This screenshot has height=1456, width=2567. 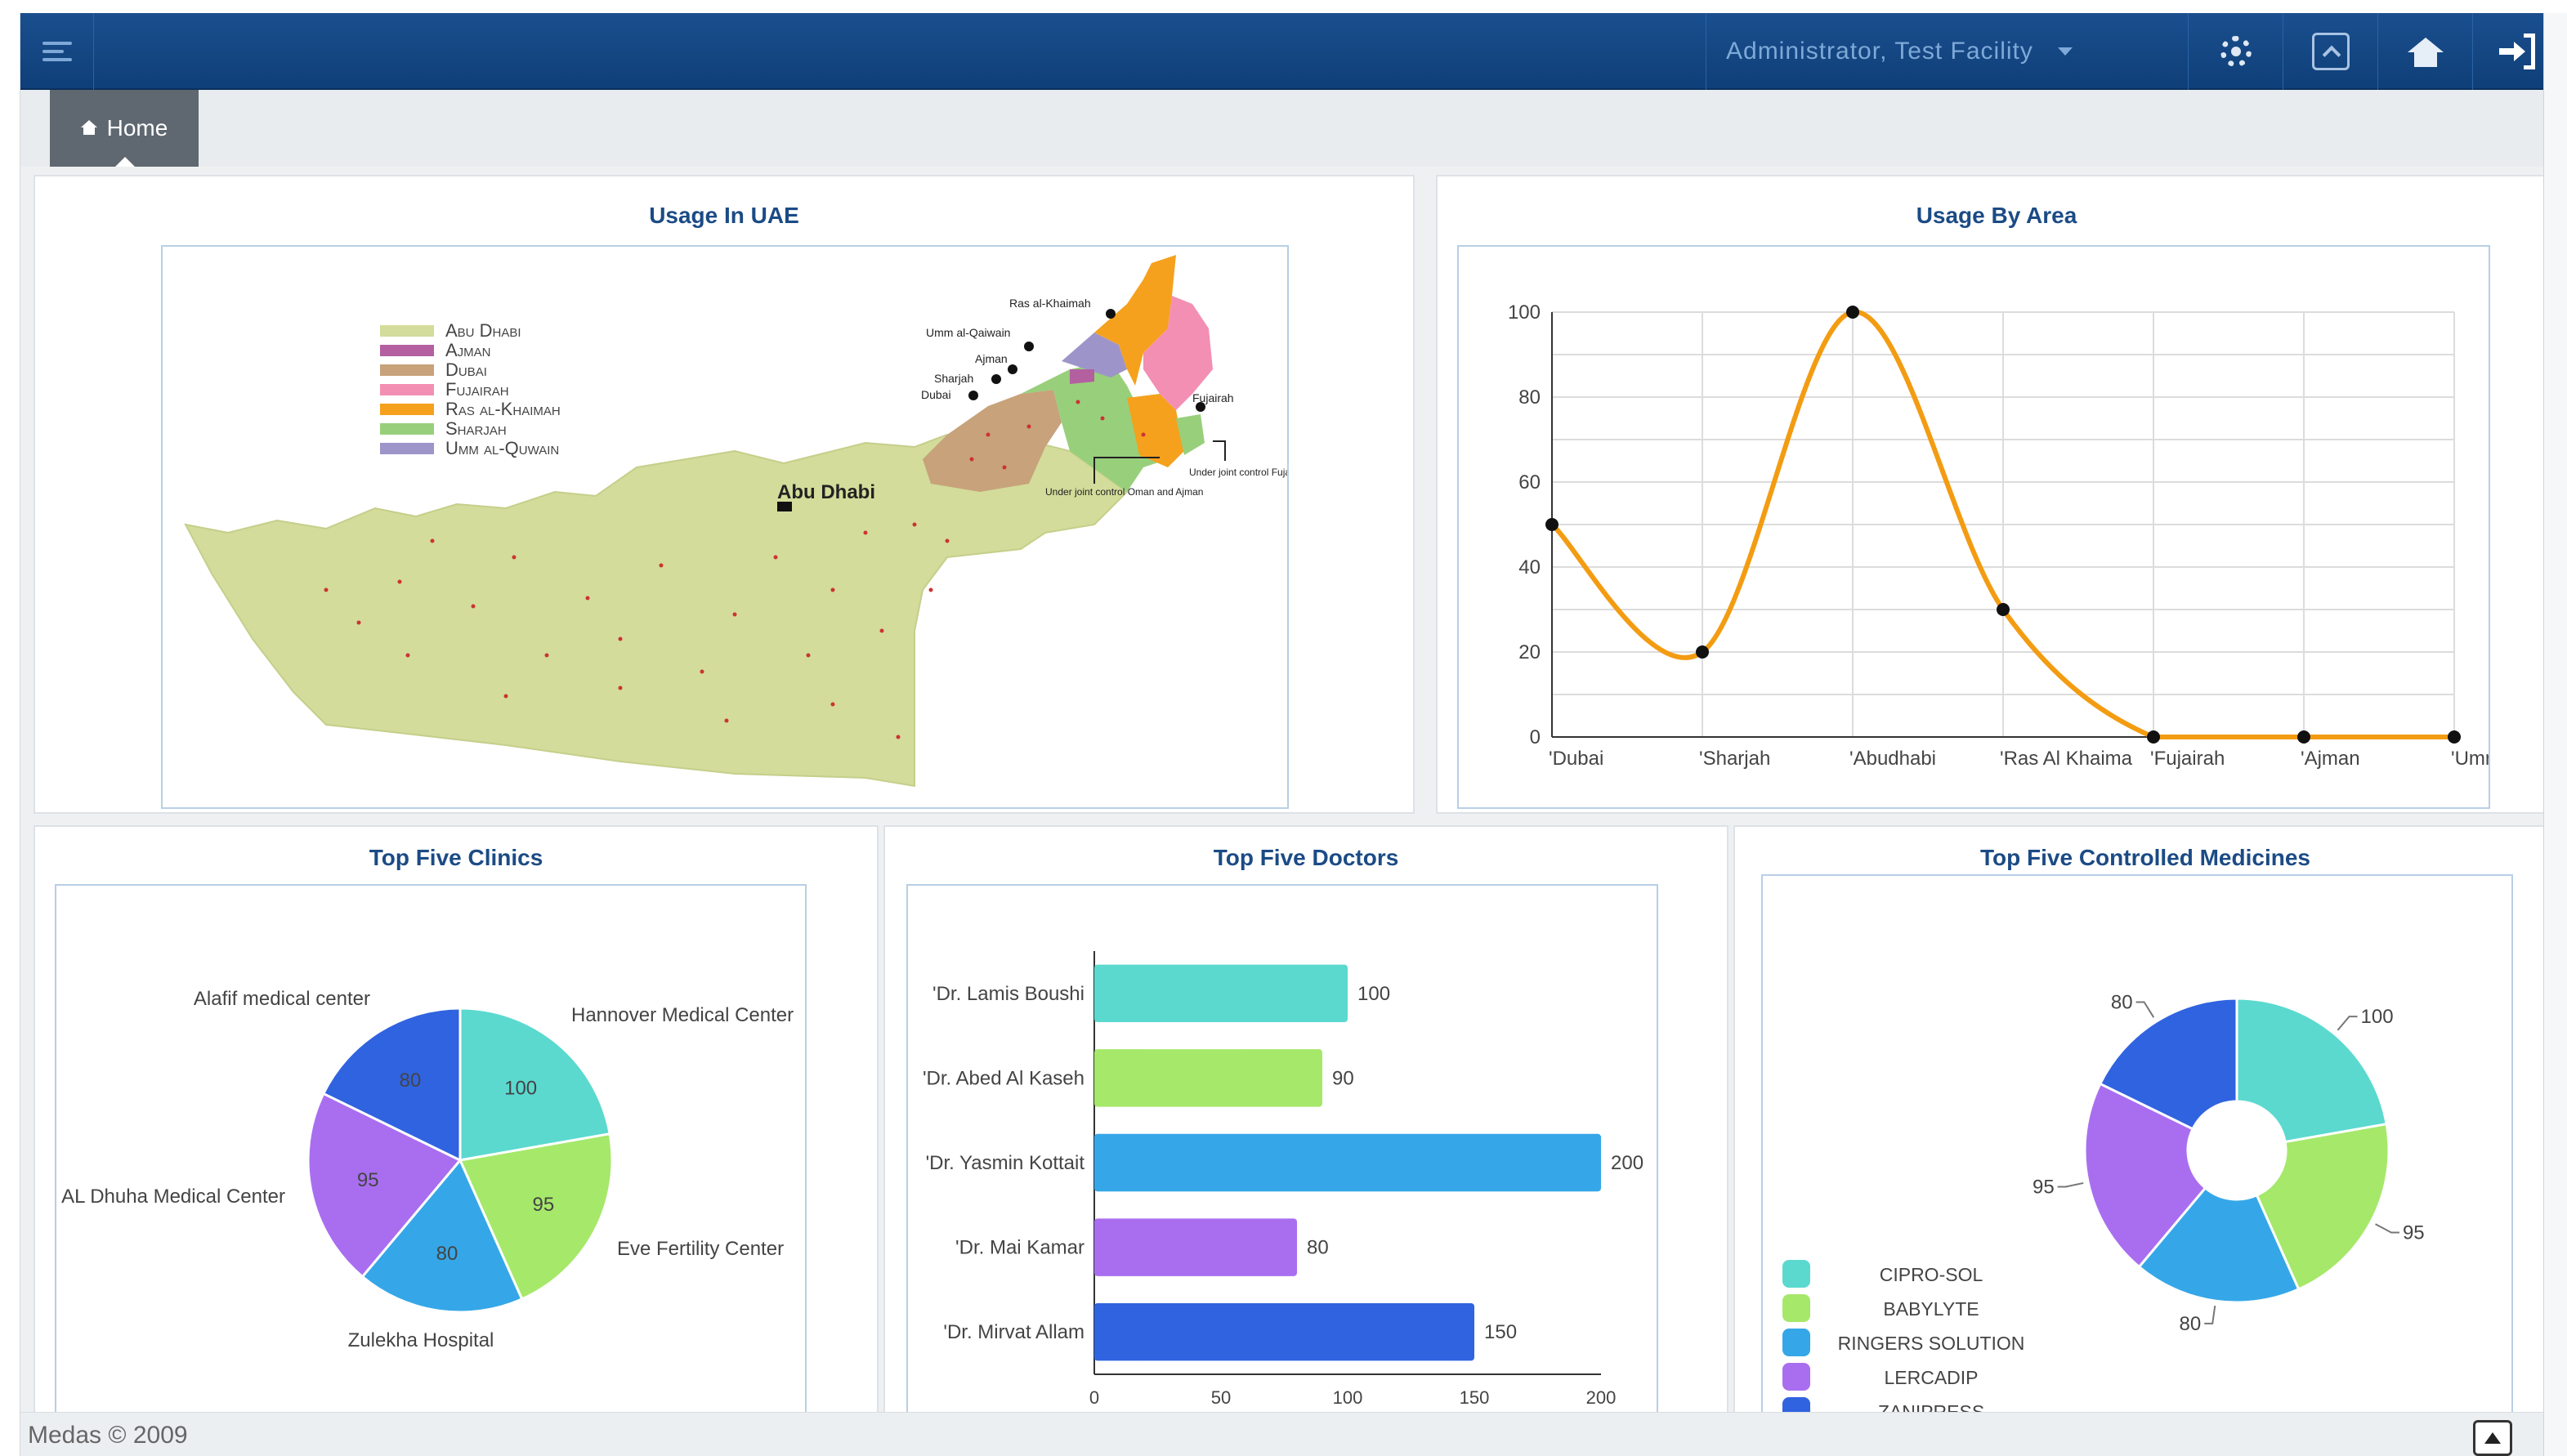 I want to click on x-tick-label: 'Sharjah, so click(x=1734, y=759).